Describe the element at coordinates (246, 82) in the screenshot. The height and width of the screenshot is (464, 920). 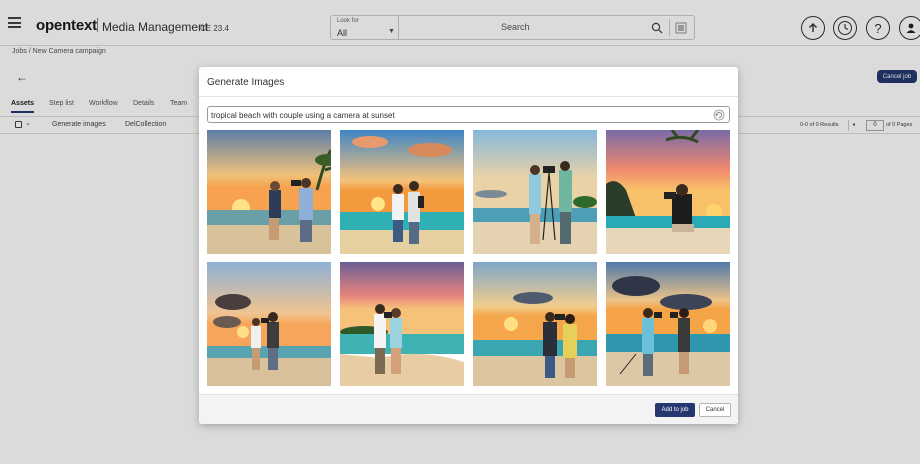
I see `dialog-title: Generate Images` at that location.